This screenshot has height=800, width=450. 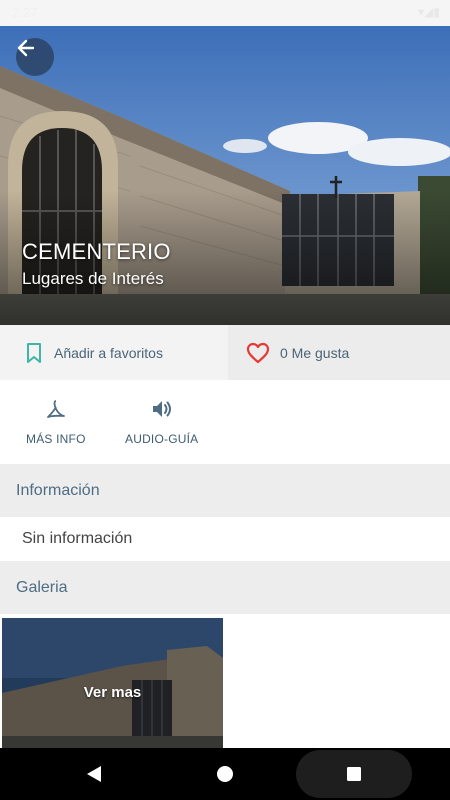 What do you see at coordinates (225, 587) in the screenshot?
I see `gallery-section-header: Galeria` at bounding box center [225, 587].